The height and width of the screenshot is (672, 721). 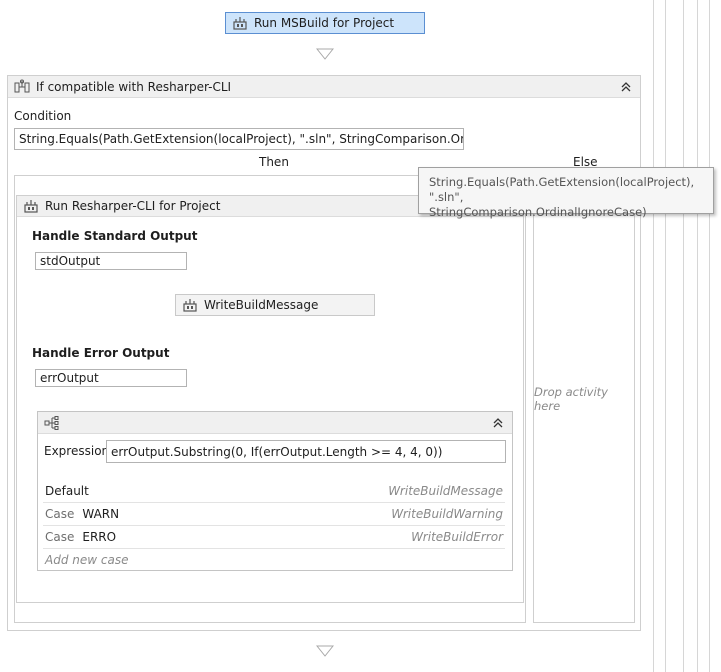 What do you see at coordinates (86, 560) in the screenshot?
I see `add-new-case-link: Add new case` at bounding box center [86, 560].